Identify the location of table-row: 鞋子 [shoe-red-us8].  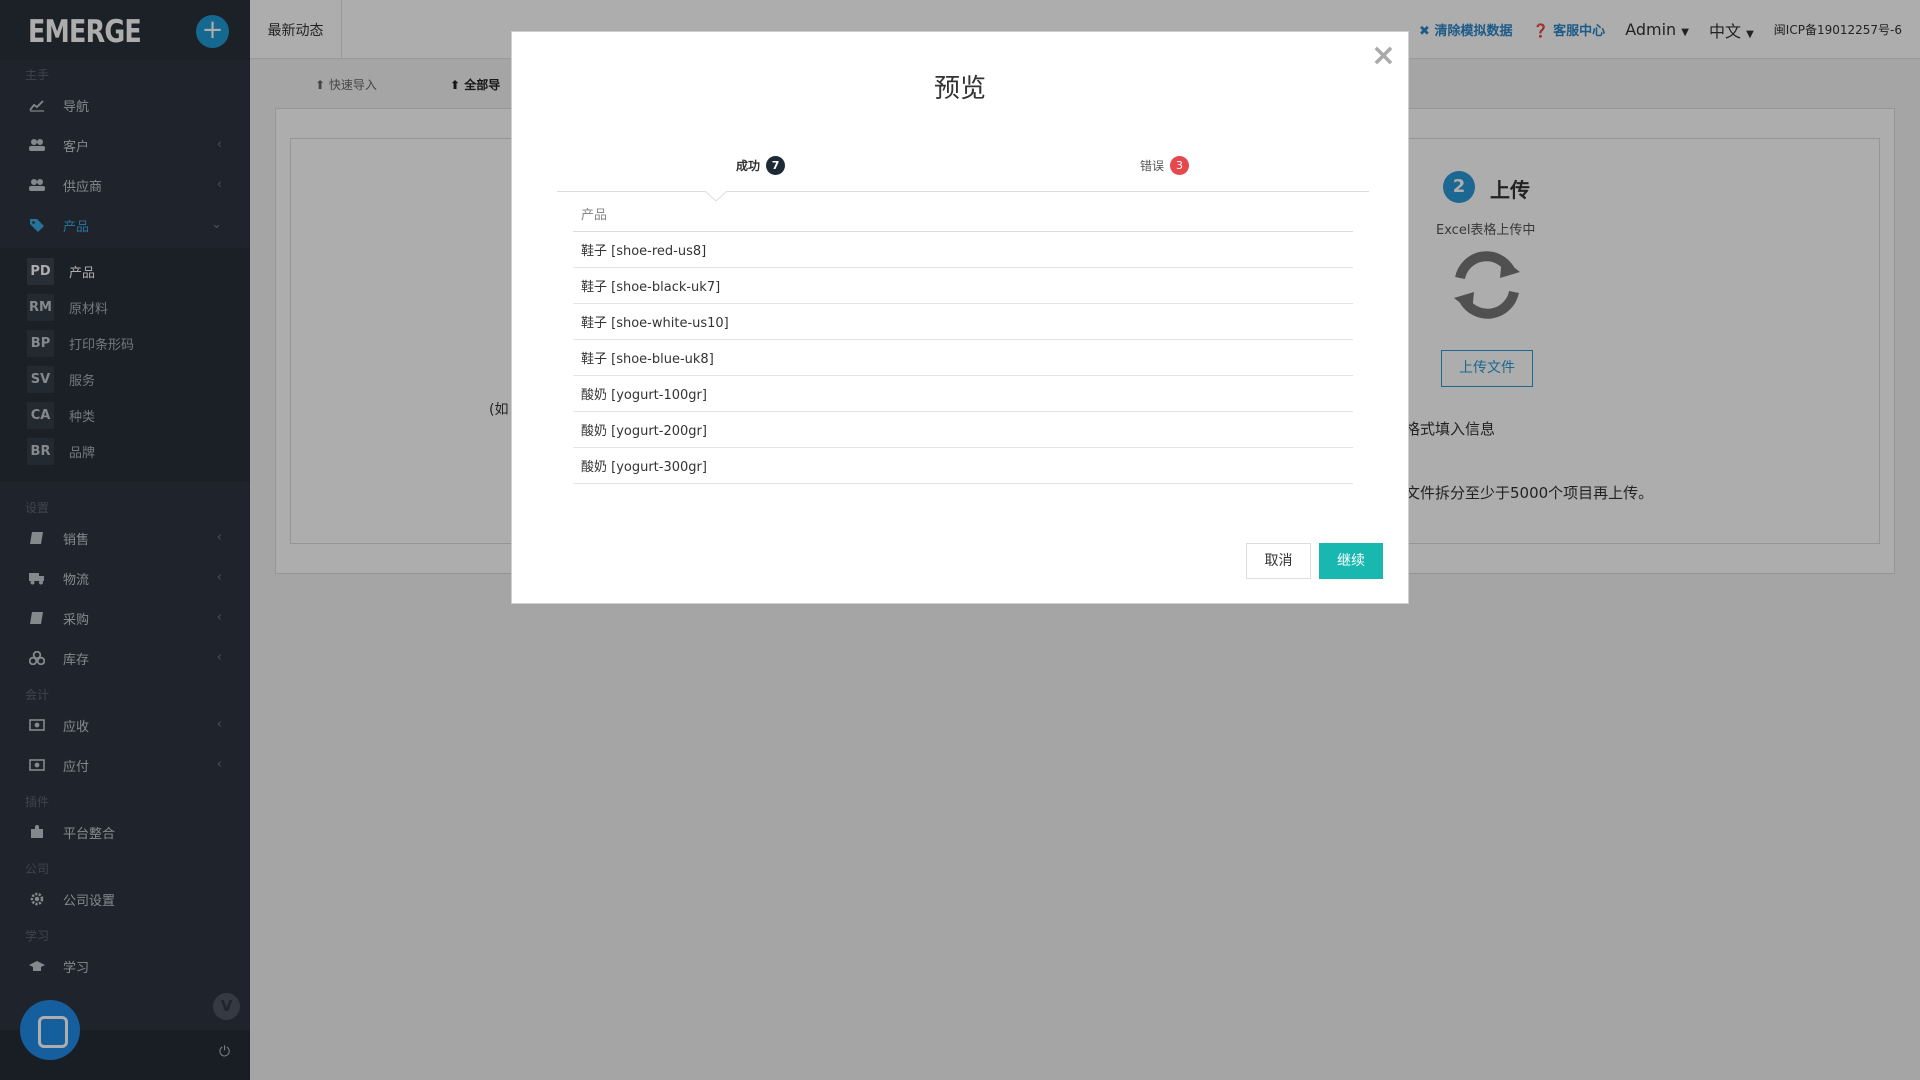
(963, 250).